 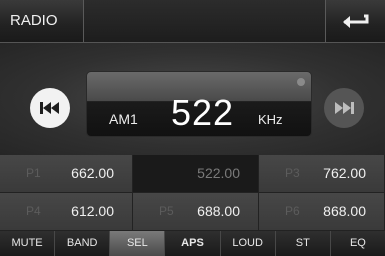 I want to click on seek-forward-icon, so click(x=344, y=108).